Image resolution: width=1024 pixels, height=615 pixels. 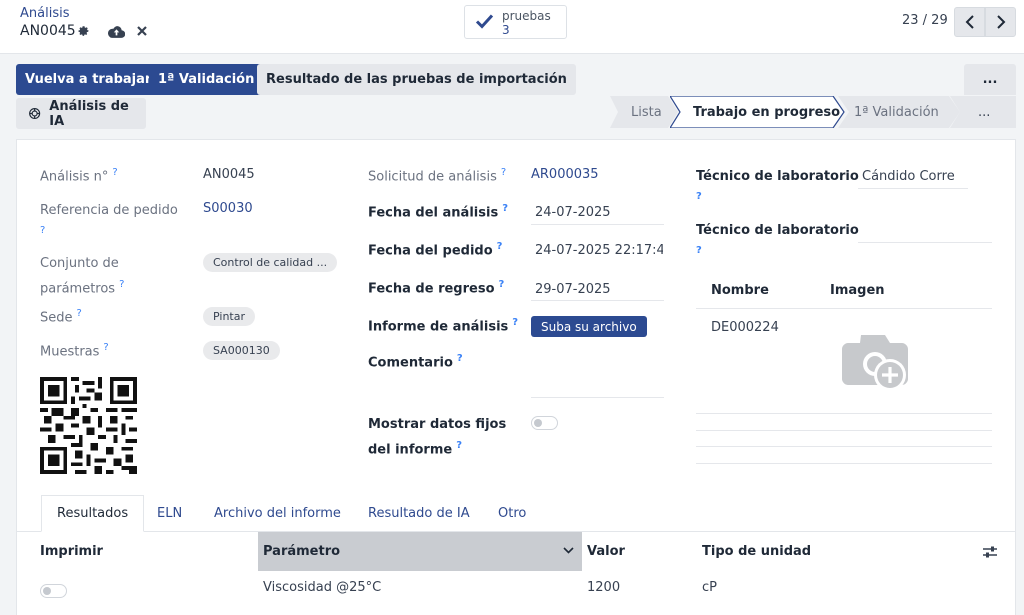 What do you see at coordinates (44, 13) in the screenshot?
I see `breadcrumb-analysis: Análisis` at bounding box center [44, 13].